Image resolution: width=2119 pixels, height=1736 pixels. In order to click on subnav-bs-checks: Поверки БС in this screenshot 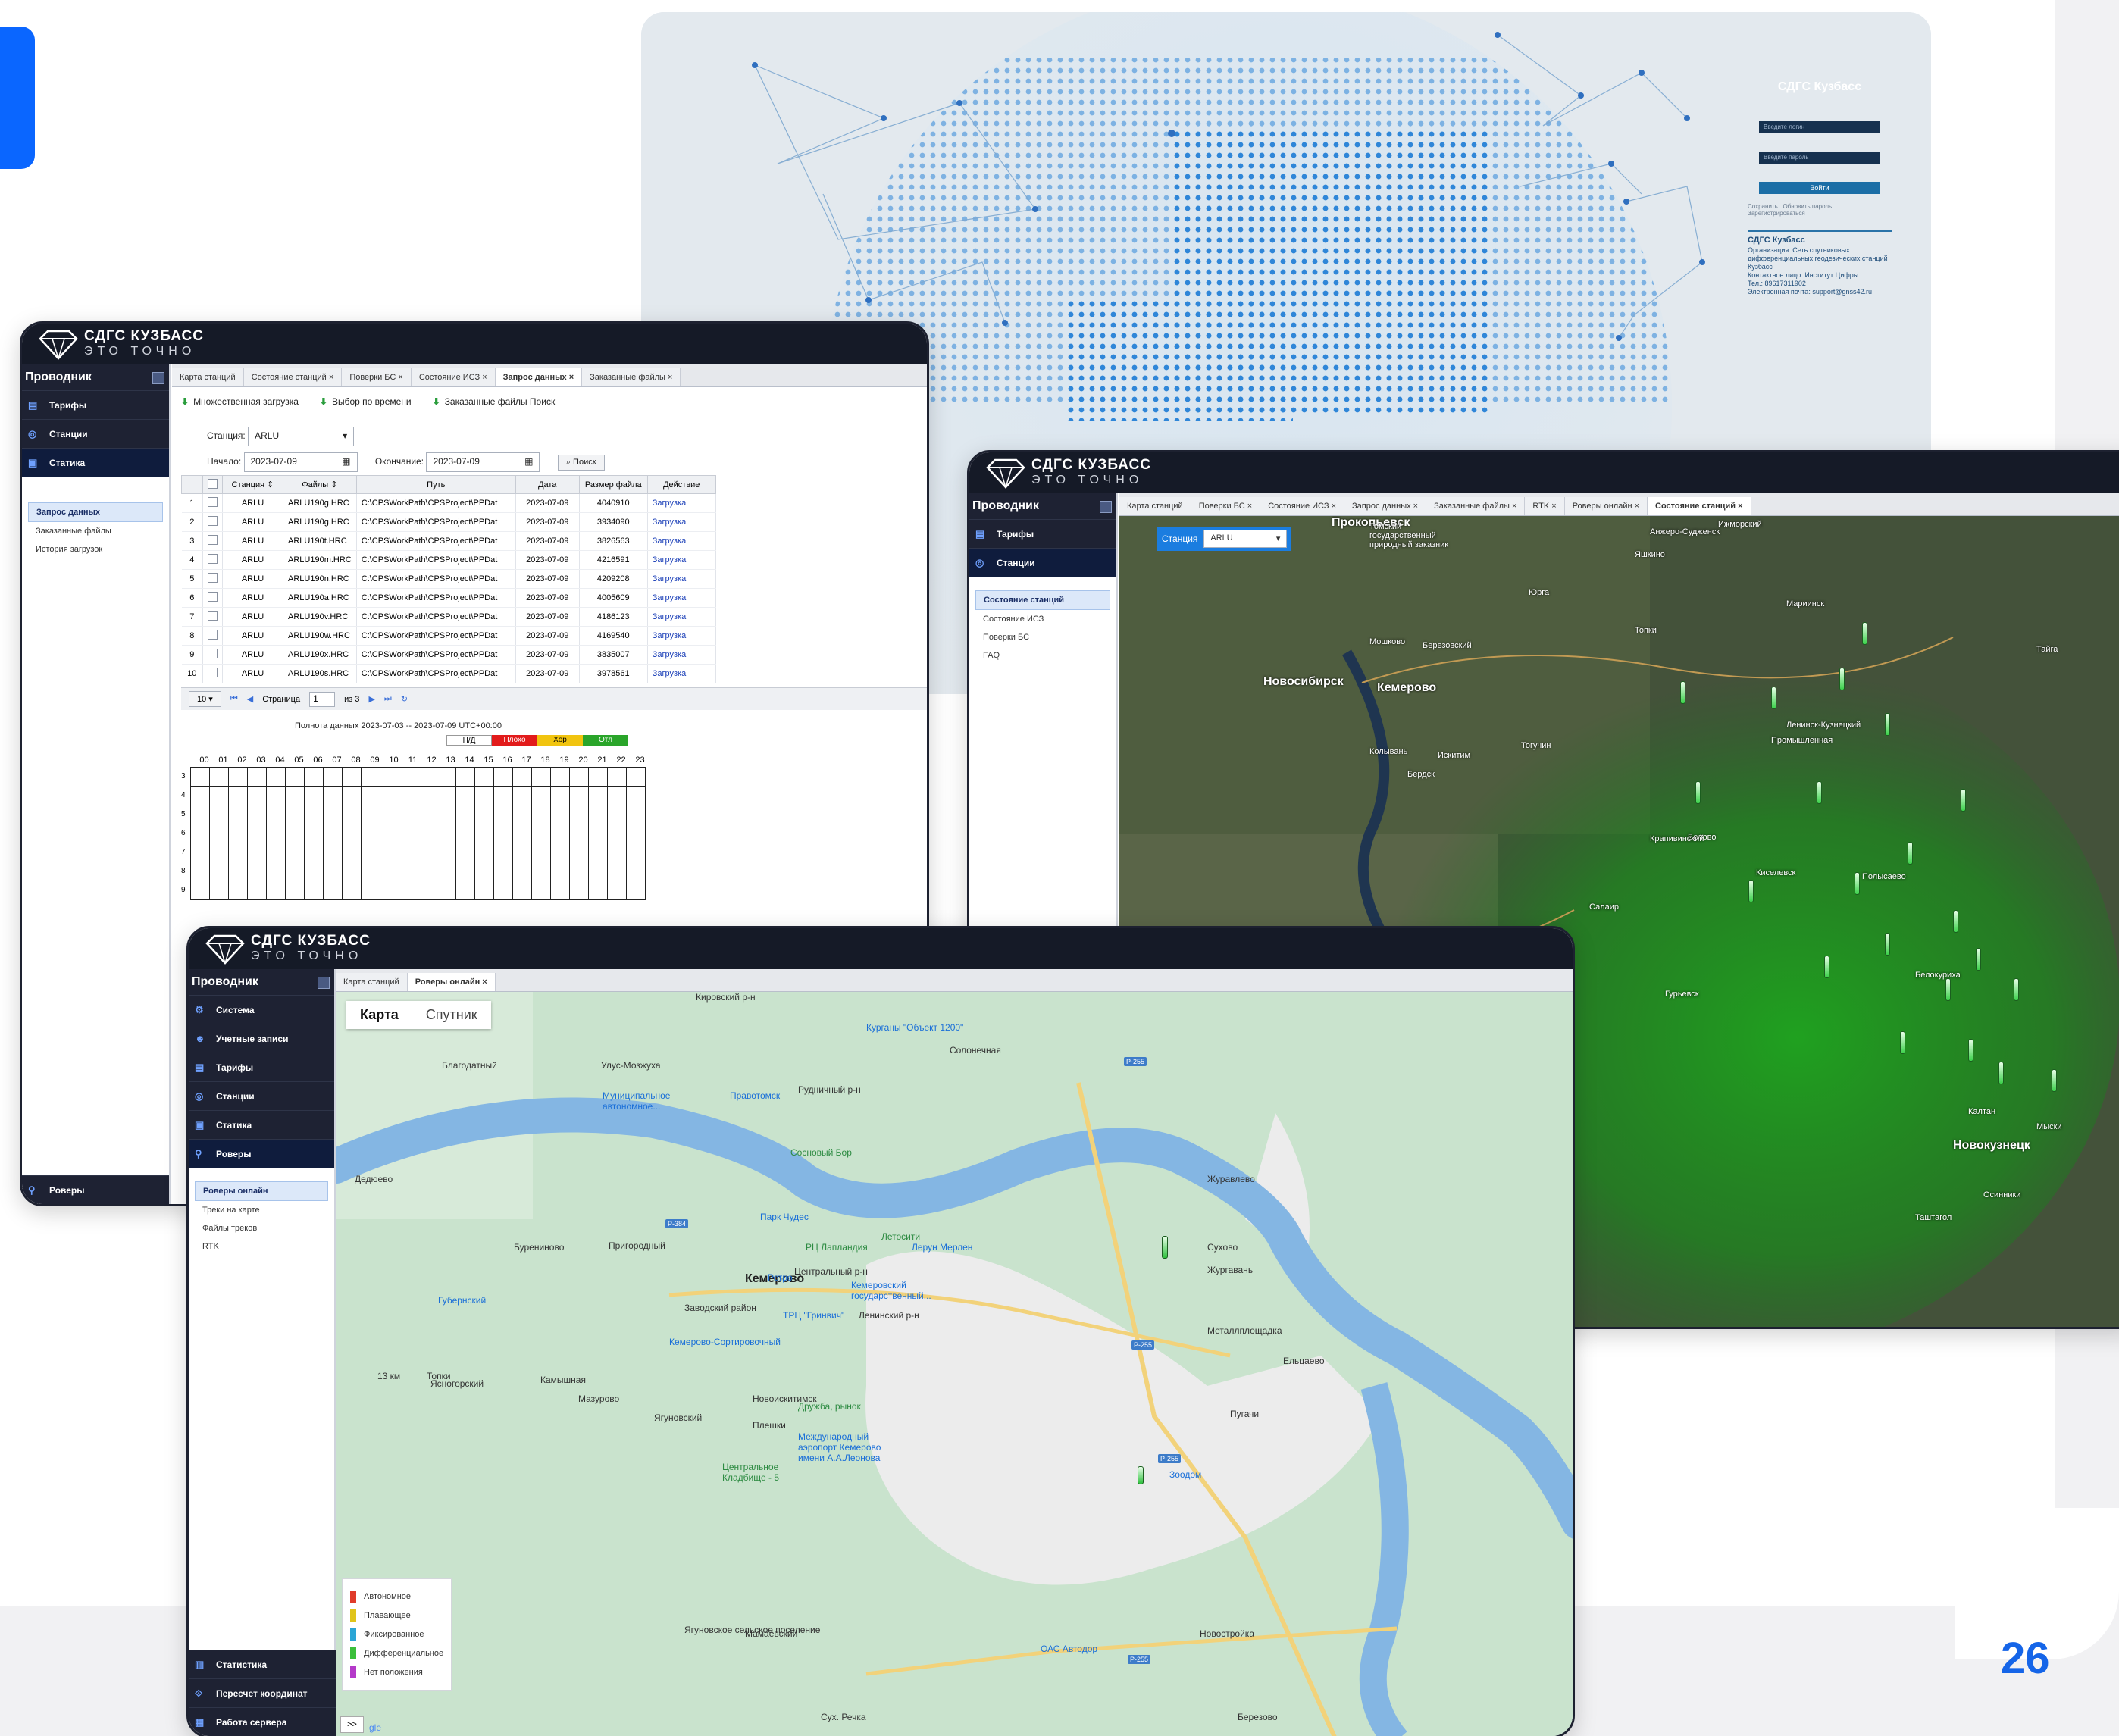, I will do `click(1042, 637)`.